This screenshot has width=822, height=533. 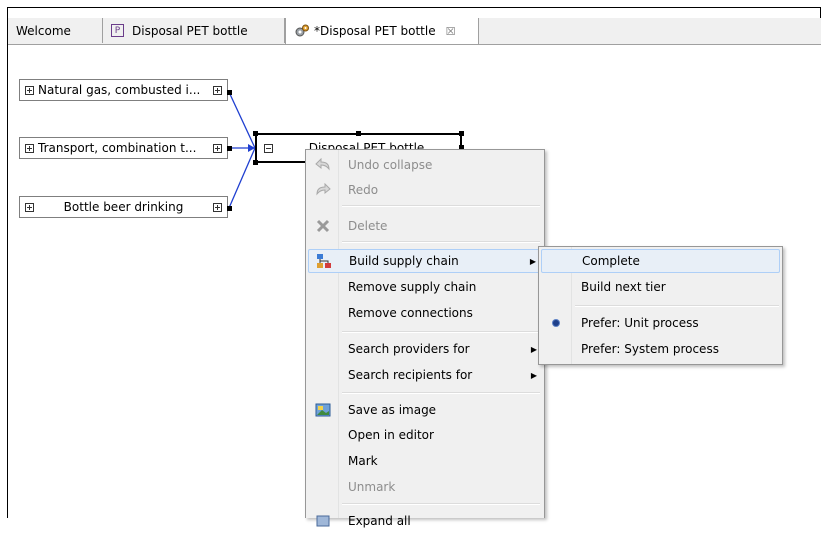 I want to click on menu-item-redo: Redo, so click(x=425, y=190).